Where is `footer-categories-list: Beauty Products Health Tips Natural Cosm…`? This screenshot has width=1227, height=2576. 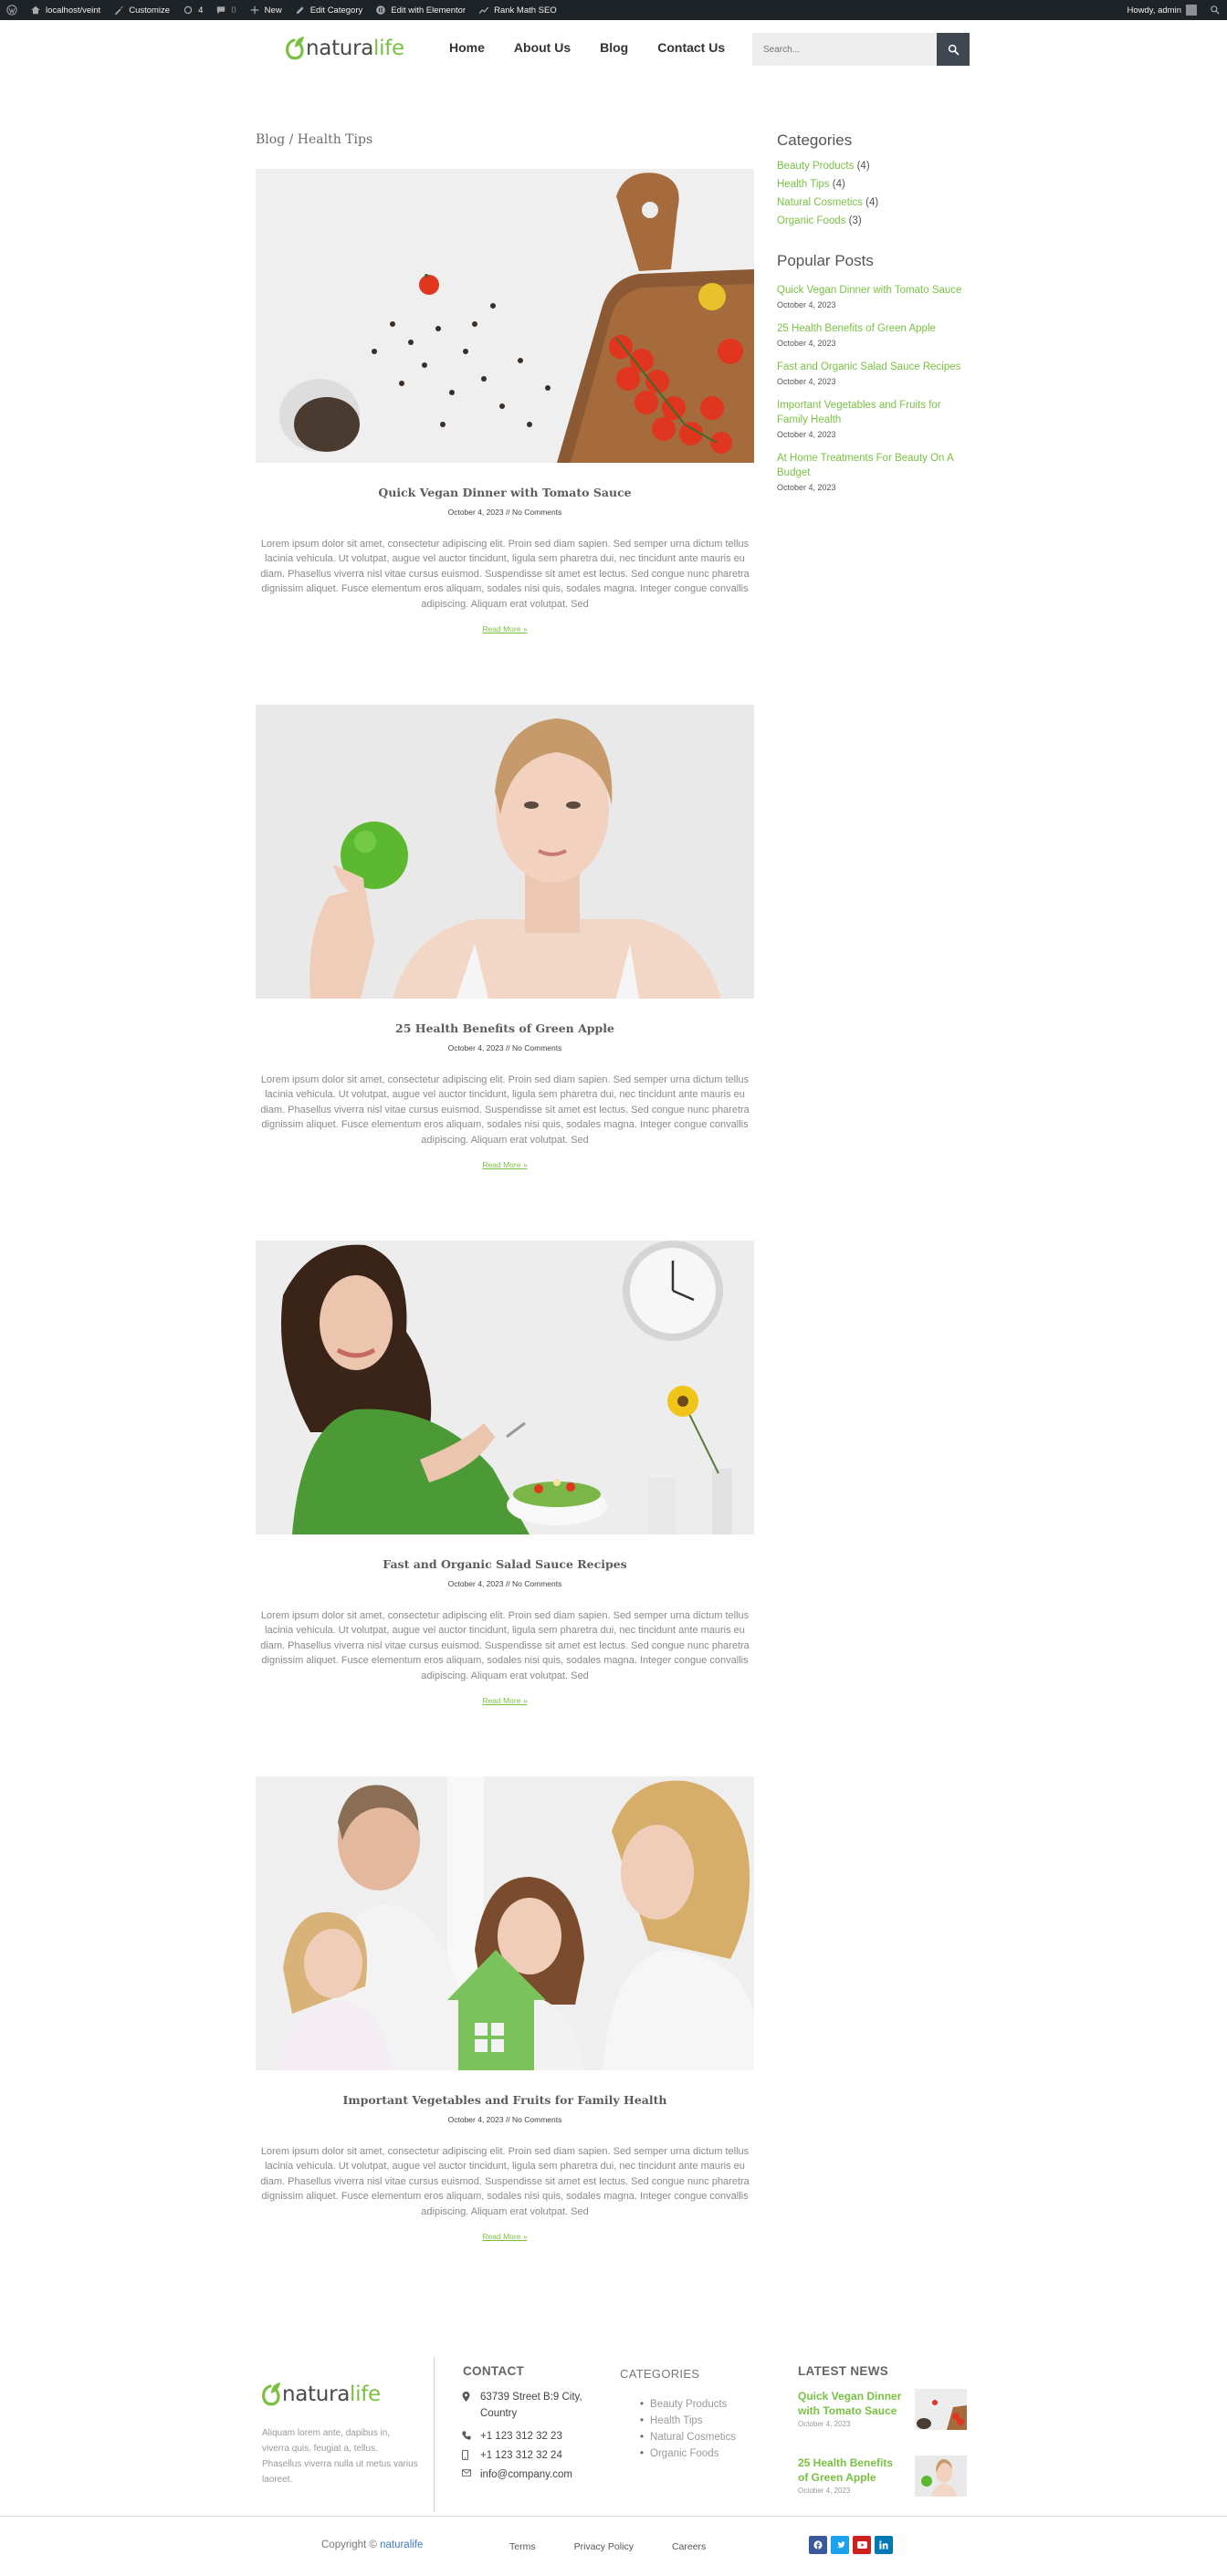
footer-categories-list: Beauty Products Health Tips Natural Cosm… is located at coordinates (689, 2429).